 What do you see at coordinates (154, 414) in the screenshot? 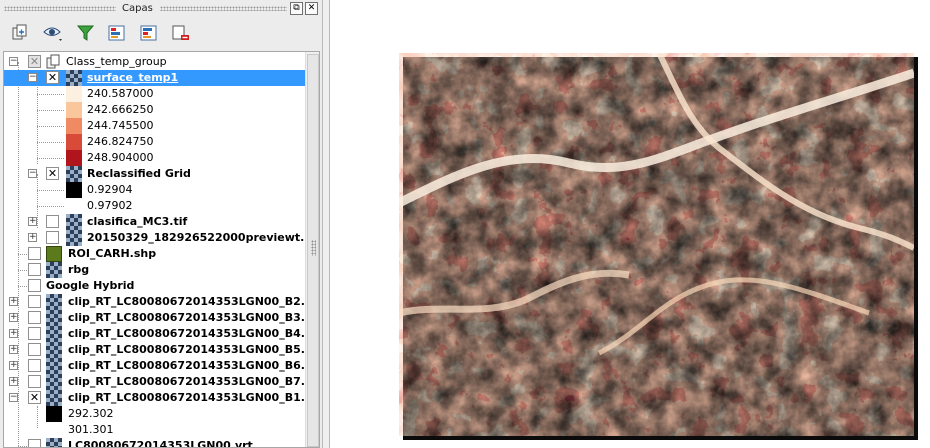
I see `legend-item: 292.302` at bounding box center [154, 414].